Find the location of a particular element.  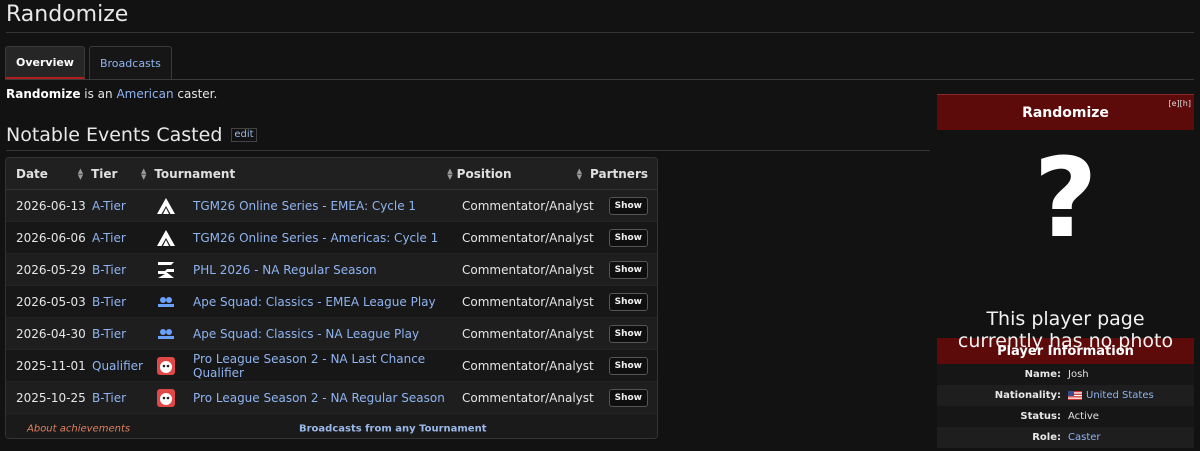

cell-tier: Qualifier is located at coordinates (124, 366).